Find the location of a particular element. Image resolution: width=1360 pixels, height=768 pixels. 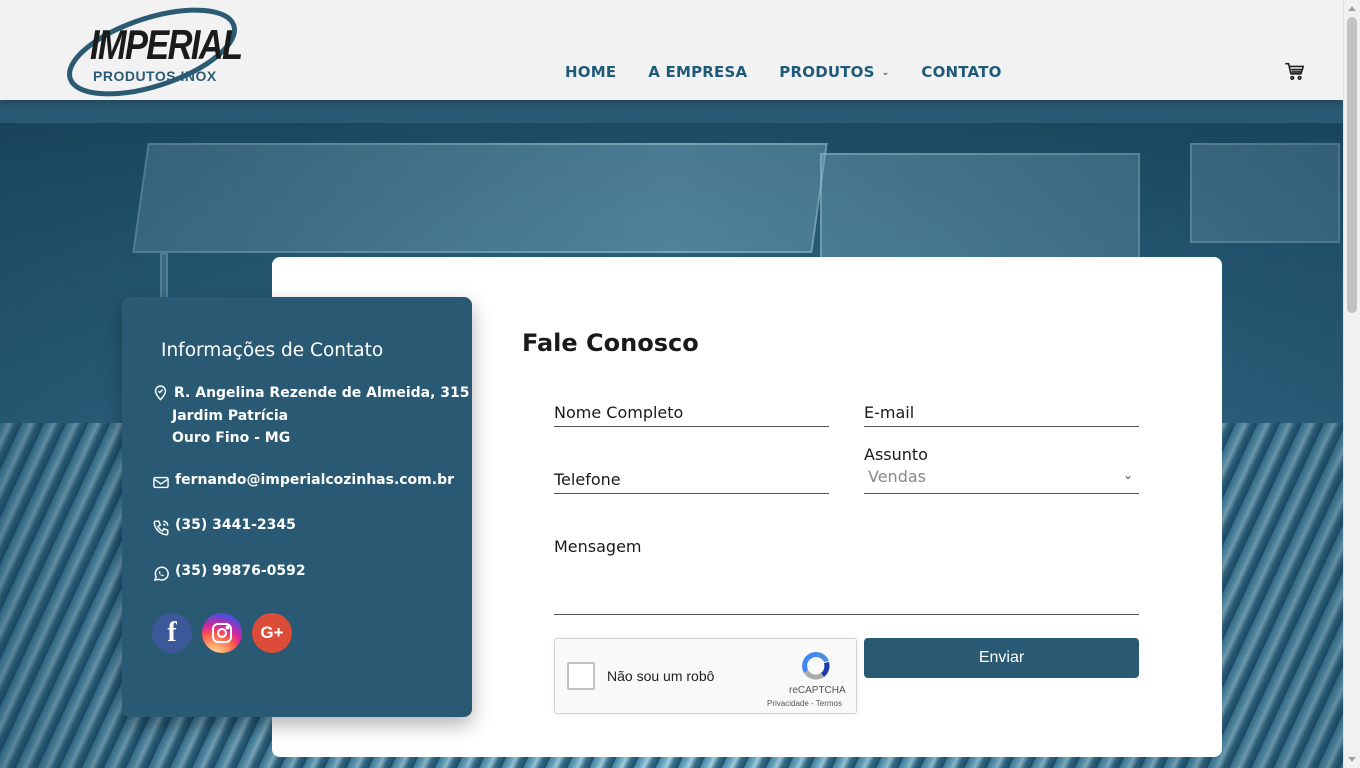

instagram-icon is located at coordinates (222, 633).